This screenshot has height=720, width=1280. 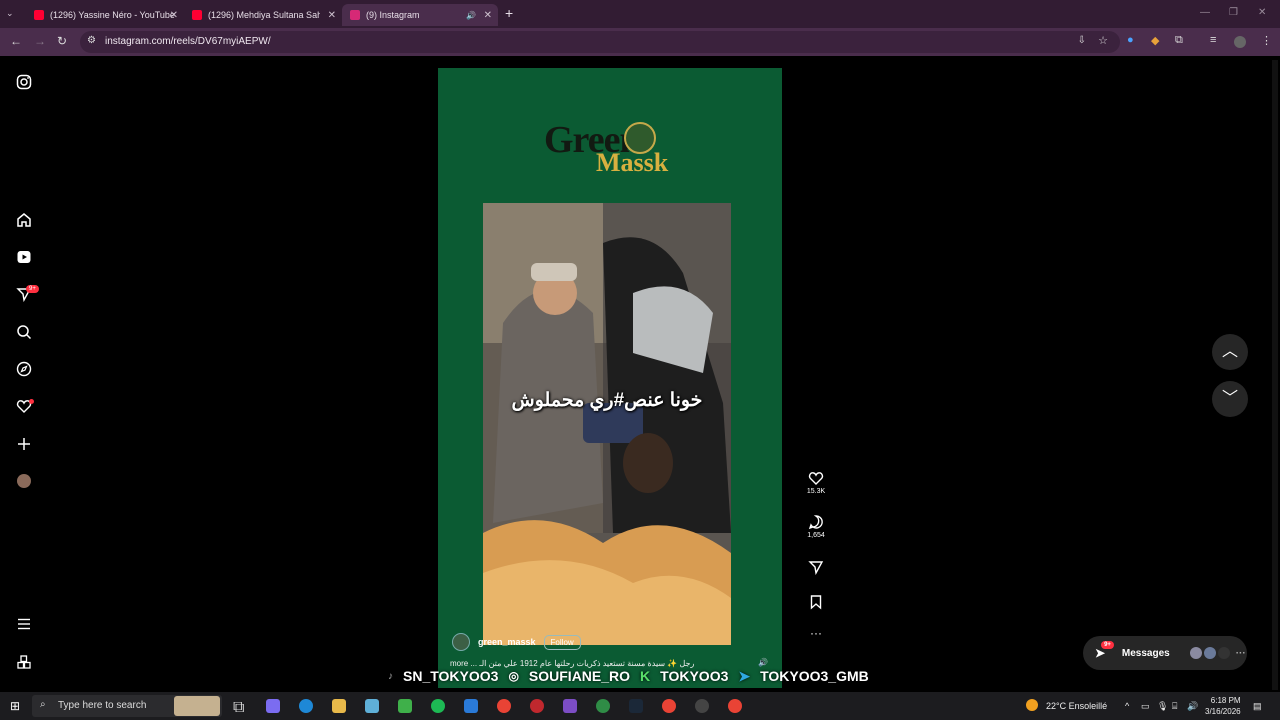 I want to click on discord-icon, so click(x=570, y=706).